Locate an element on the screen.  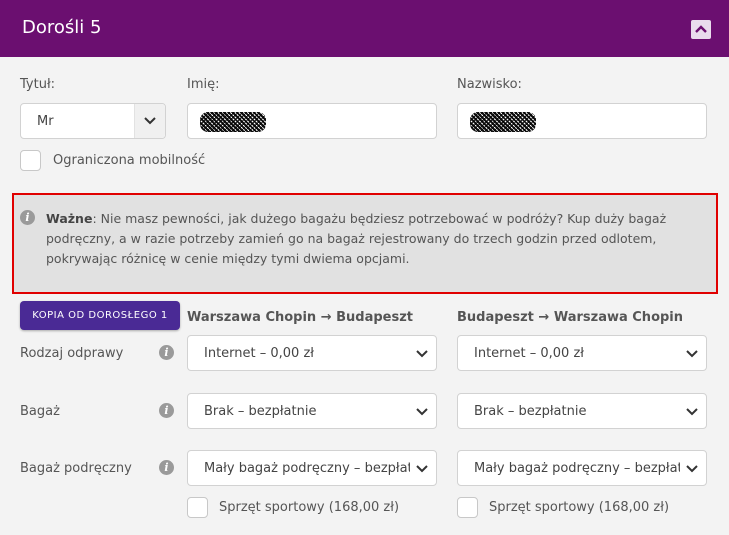
redacted-first-name is located at coordinates (233, 122).